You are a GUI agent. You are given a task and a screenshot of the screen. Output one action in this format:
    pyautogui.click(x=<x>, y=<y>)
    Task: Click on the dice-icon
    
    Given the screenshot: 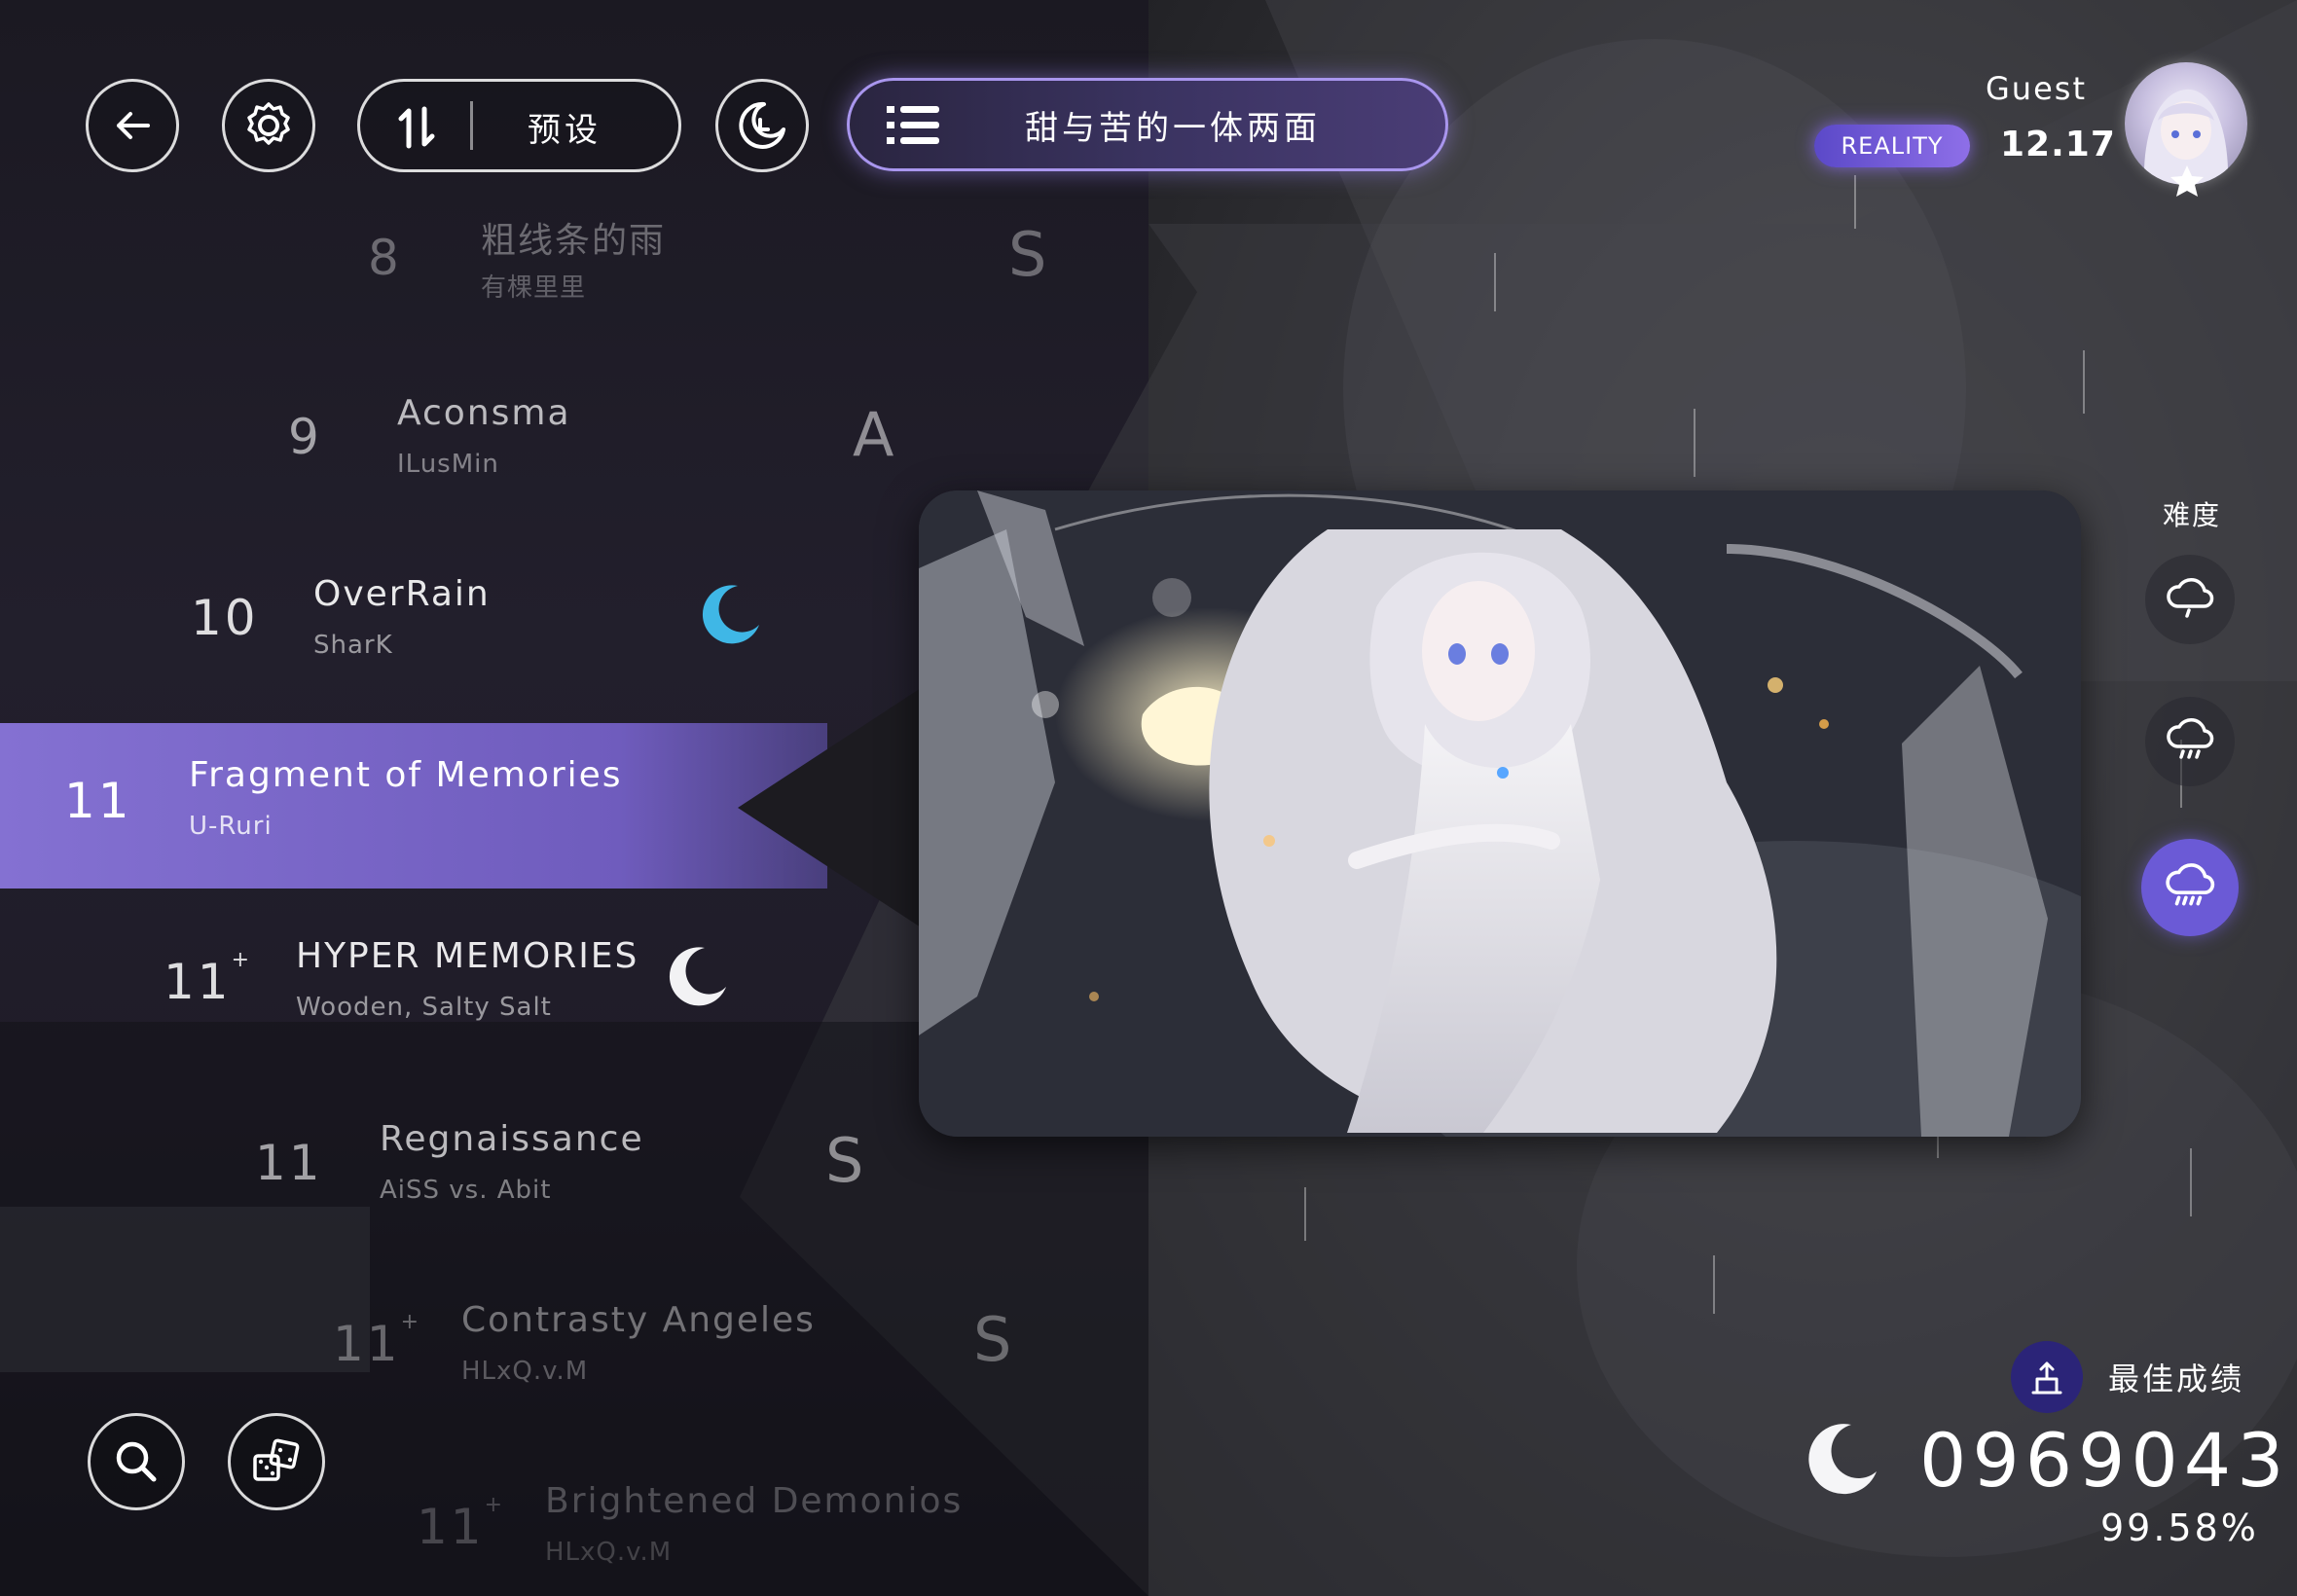 What is the action you would take?
    pyautogui.click(x=276, y=1460)
    